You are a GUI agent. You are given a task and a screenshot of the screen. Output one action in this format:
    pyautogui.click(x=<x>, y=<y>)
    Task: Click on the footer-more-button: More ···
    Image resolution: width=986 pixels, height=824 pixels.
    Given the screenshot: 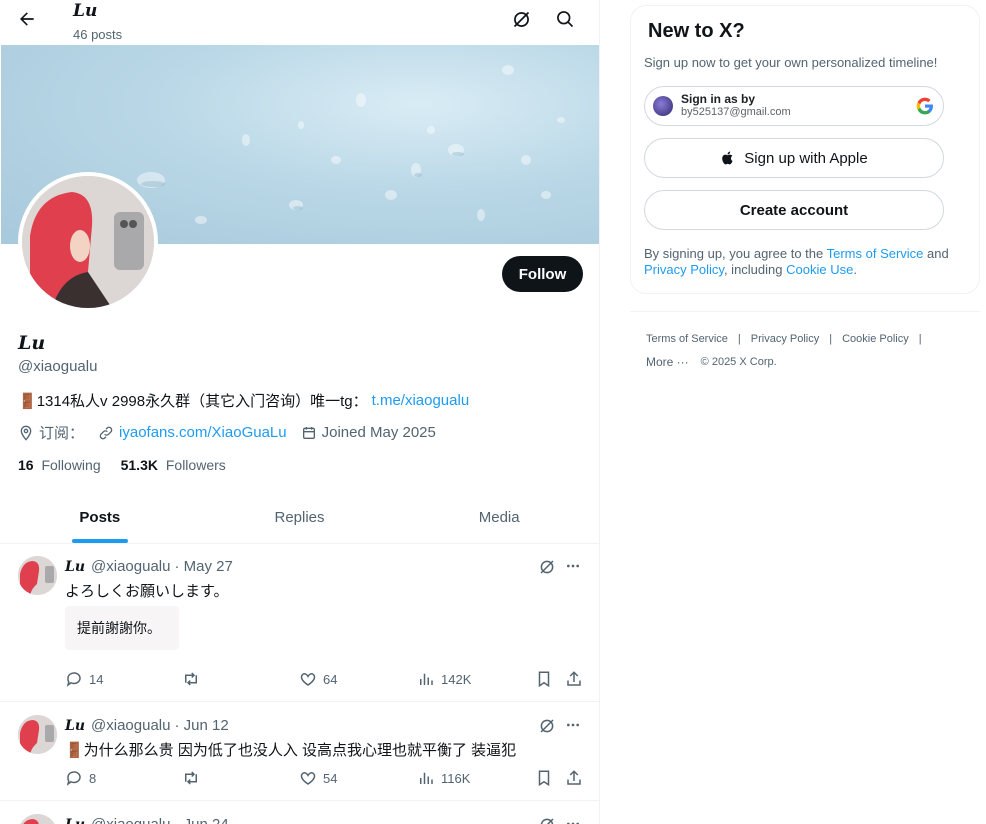 What is the action you would take?
    pyautogui.click(x=667, y=362)
    